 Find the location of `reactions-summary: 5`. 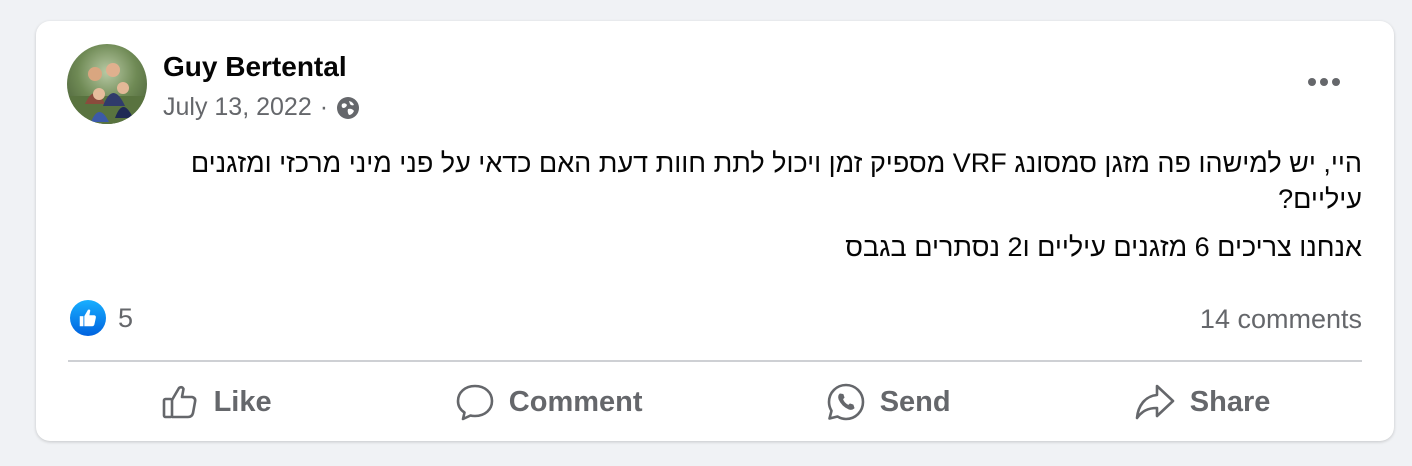

reactions-summary: 5 is located at coordinates (101, 318).